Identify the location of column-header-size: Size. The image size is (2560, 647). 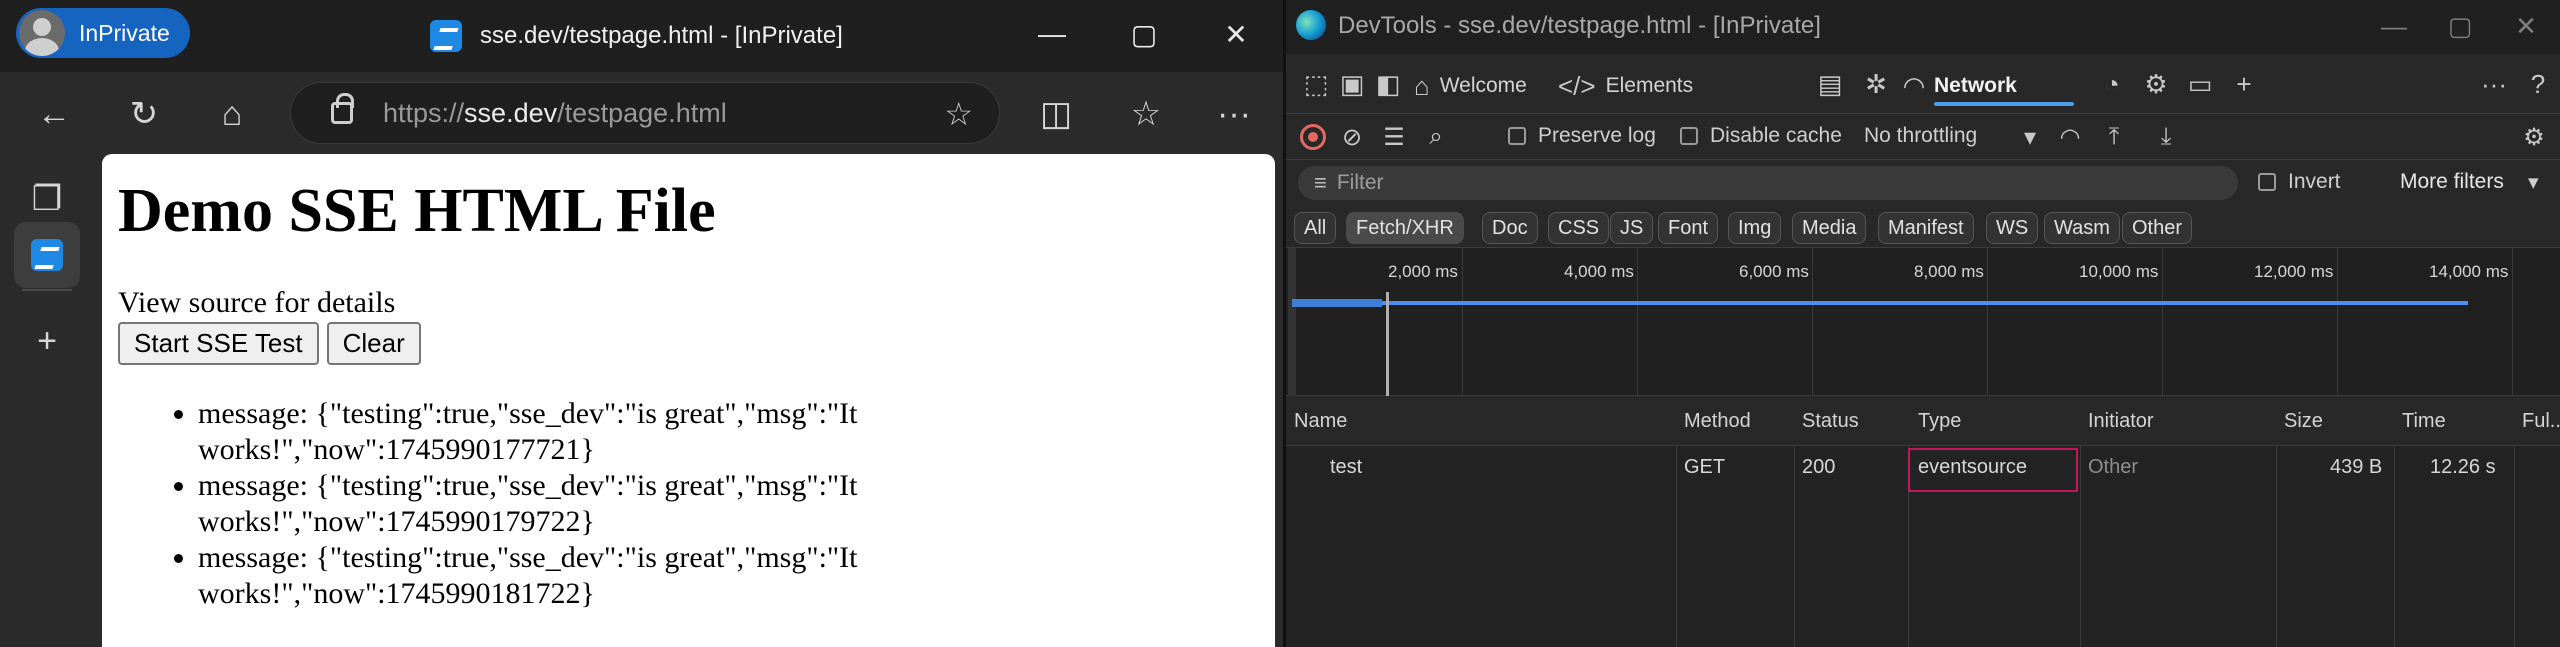
(2303, 421).